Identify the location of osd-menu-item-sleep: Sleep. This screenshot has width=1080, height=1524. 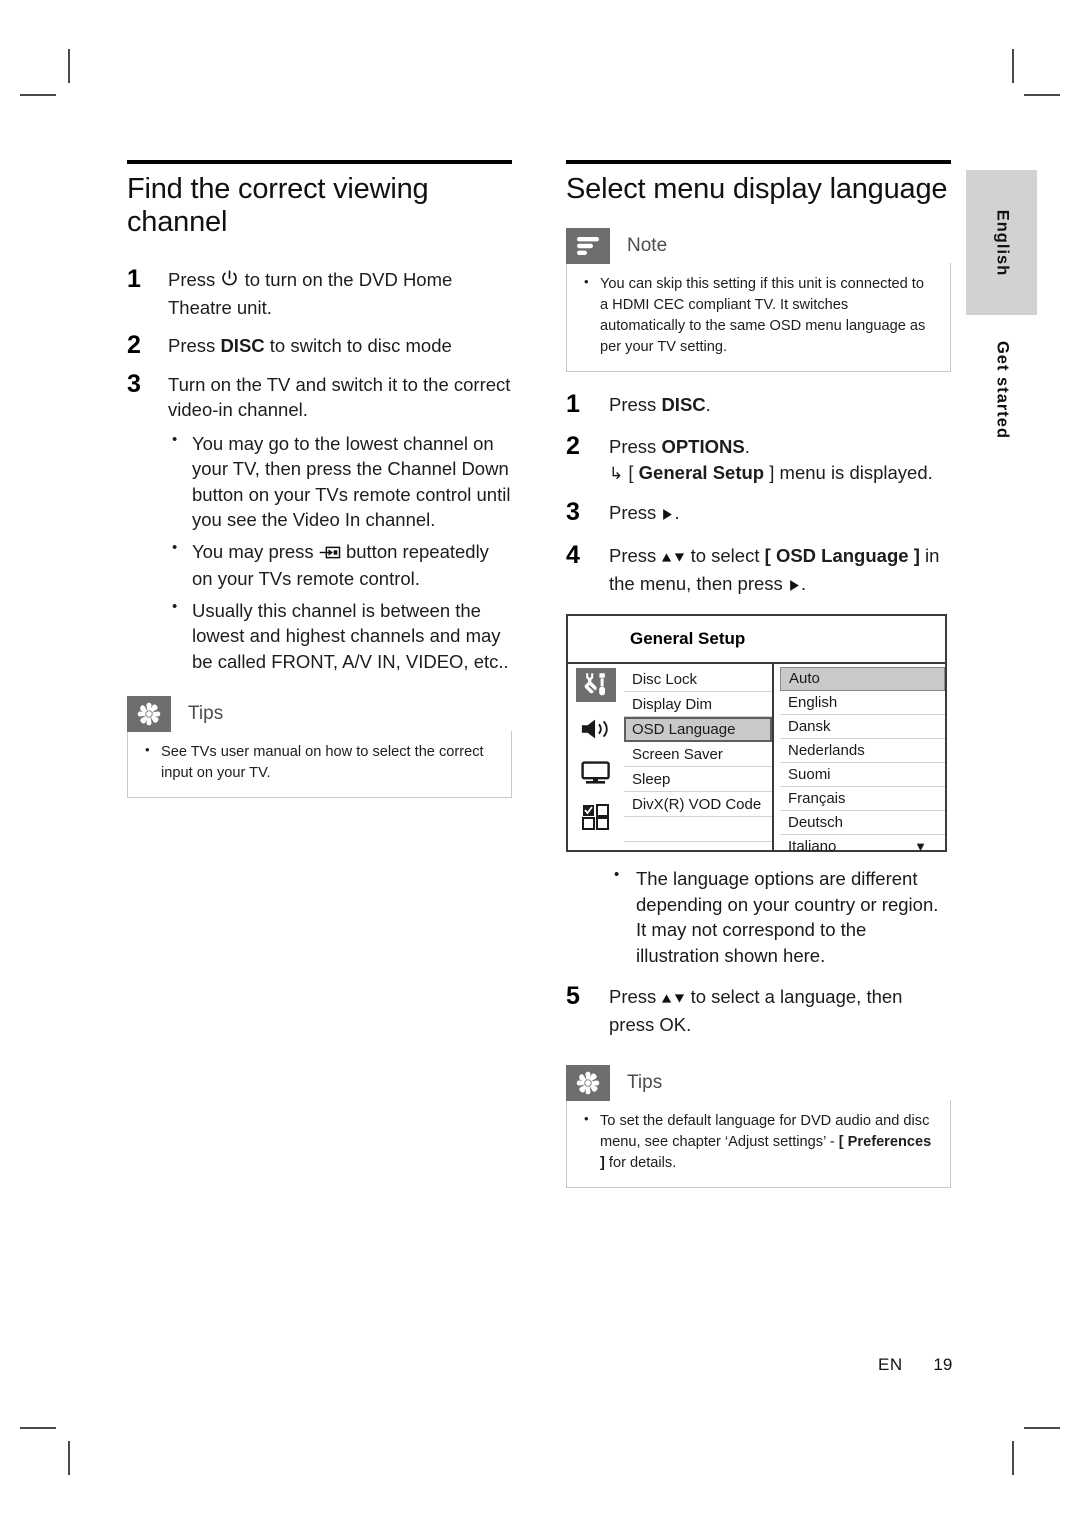
(698, 780).